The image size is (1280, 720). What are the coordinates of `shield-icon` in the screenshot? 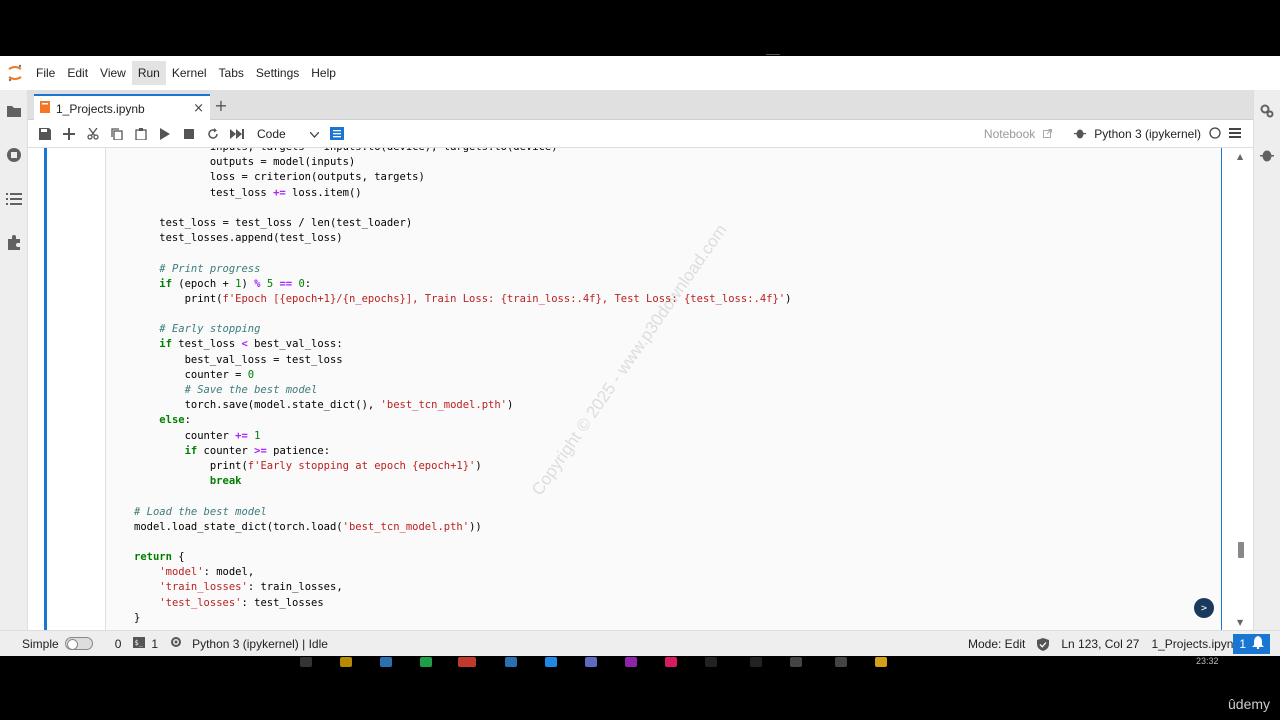 It's located at (1043, 644).